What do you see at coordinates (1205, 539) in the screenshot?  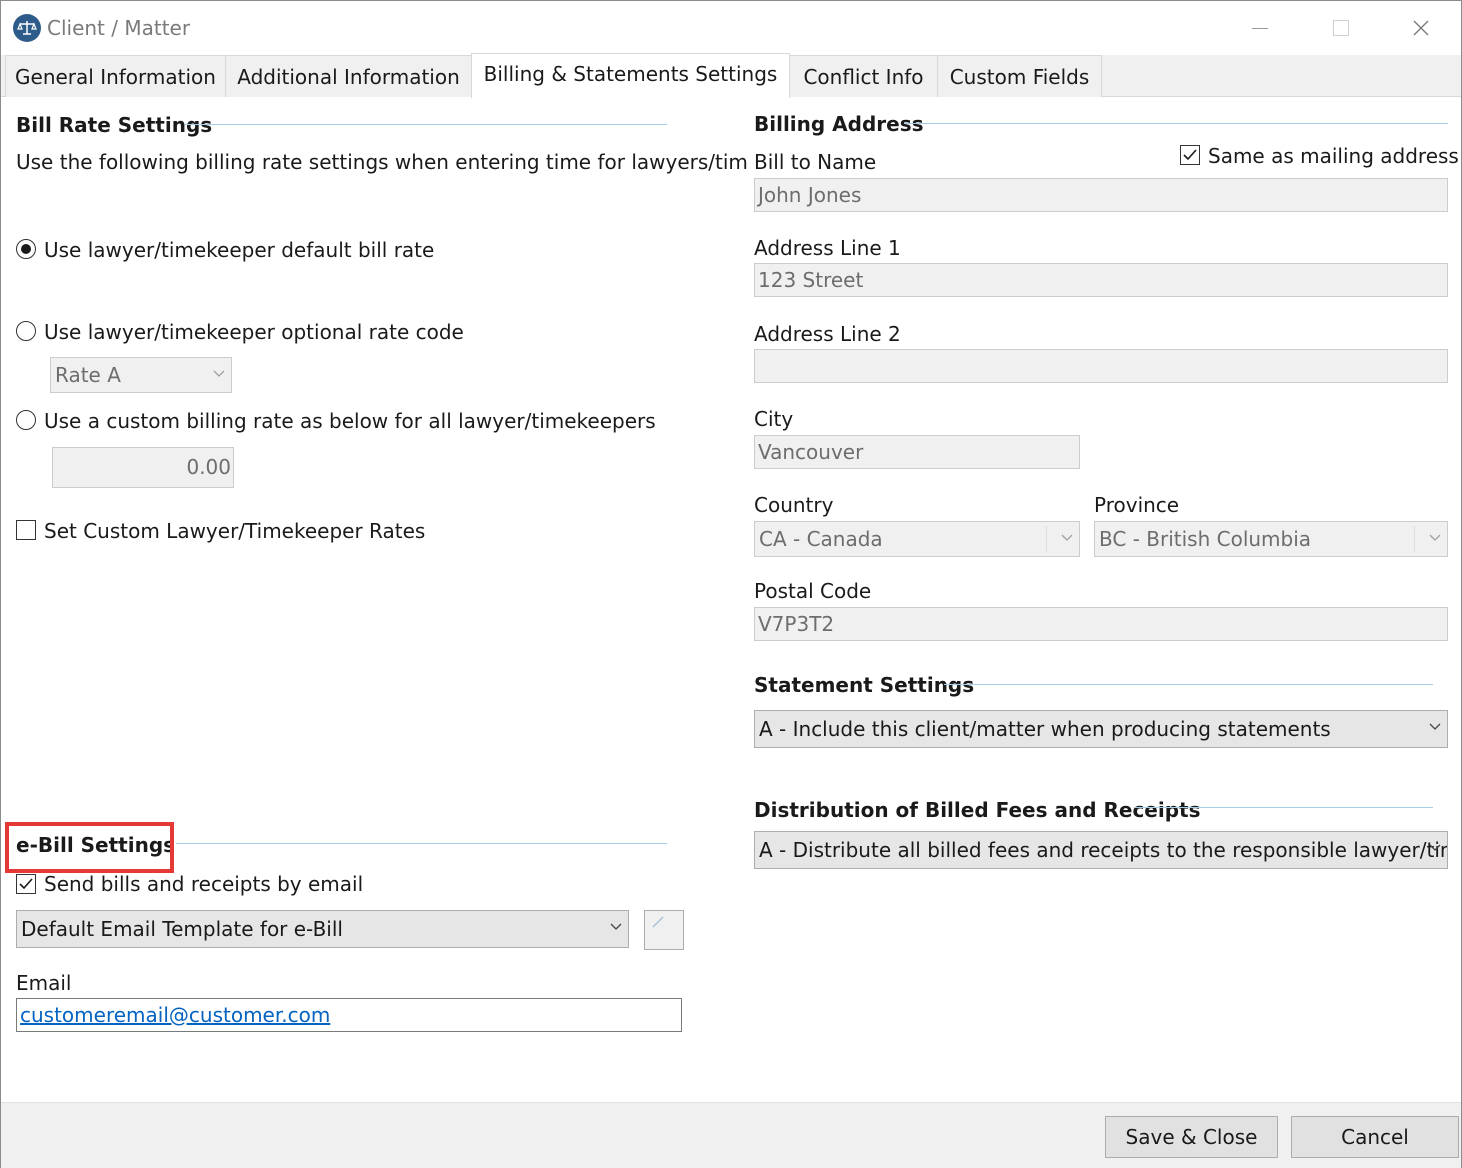 I see `province-value: BC - British Columbia` at bounding box center [1205, 539].